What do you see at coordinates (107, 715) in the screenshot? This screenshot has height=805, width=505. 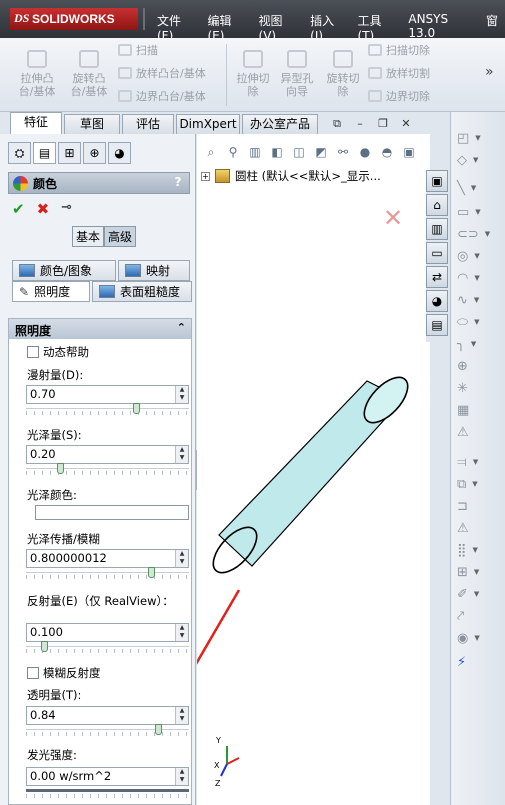 I see `transparency-input: 0.84 ▲ ▼` at bounding box center [107, 715].